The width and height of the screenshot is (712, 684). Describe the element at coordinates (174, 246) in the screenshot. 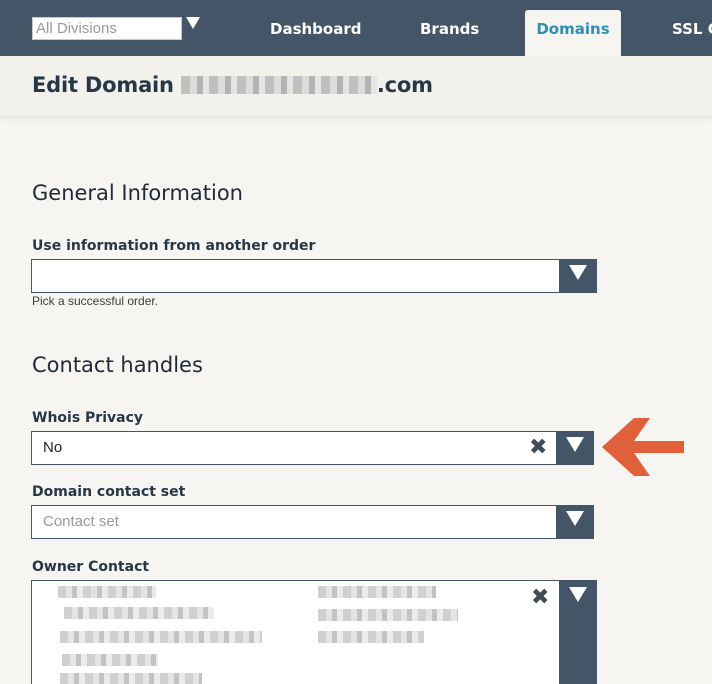

I see `use-info-label: Use information from another order` at that location.